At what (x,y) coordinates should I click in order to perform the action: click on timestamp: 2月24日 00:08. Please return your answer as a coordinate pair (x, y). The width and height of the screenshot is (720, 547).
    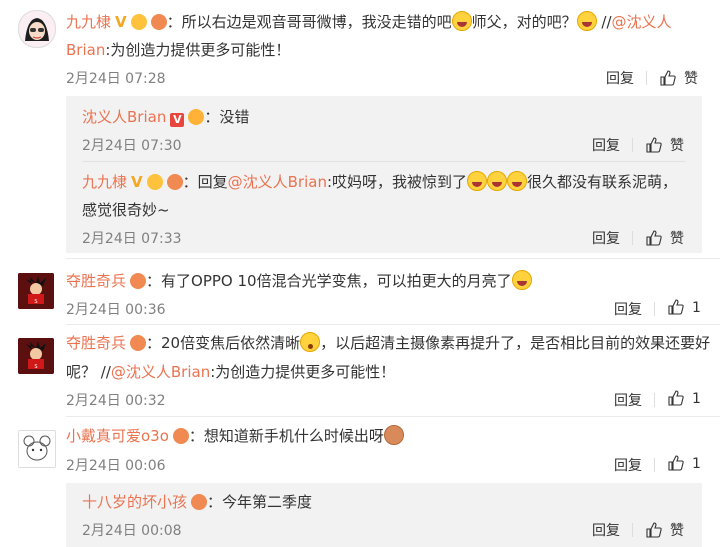
    Looking at the image, I should click on (132, 531).